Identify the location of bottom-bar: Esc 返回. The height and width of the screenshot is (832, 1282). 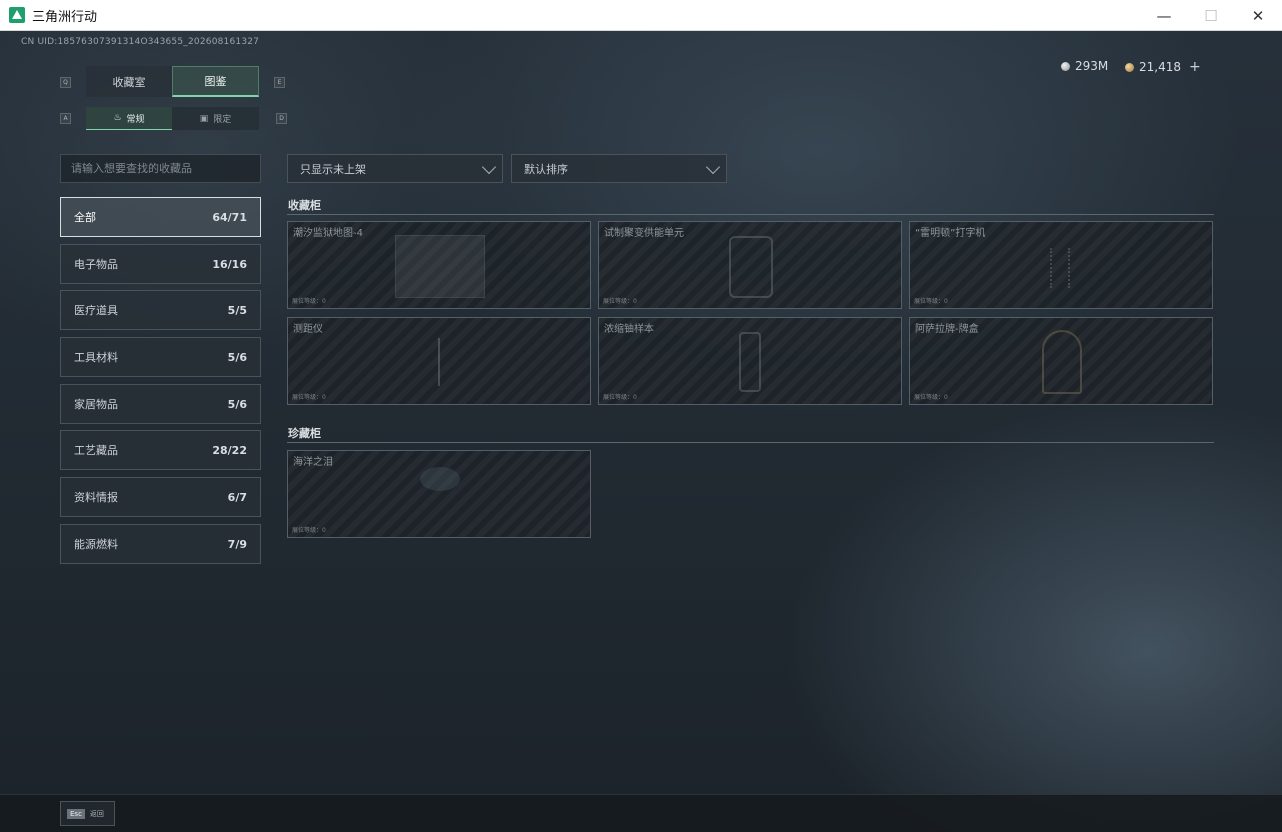
(641, 813).